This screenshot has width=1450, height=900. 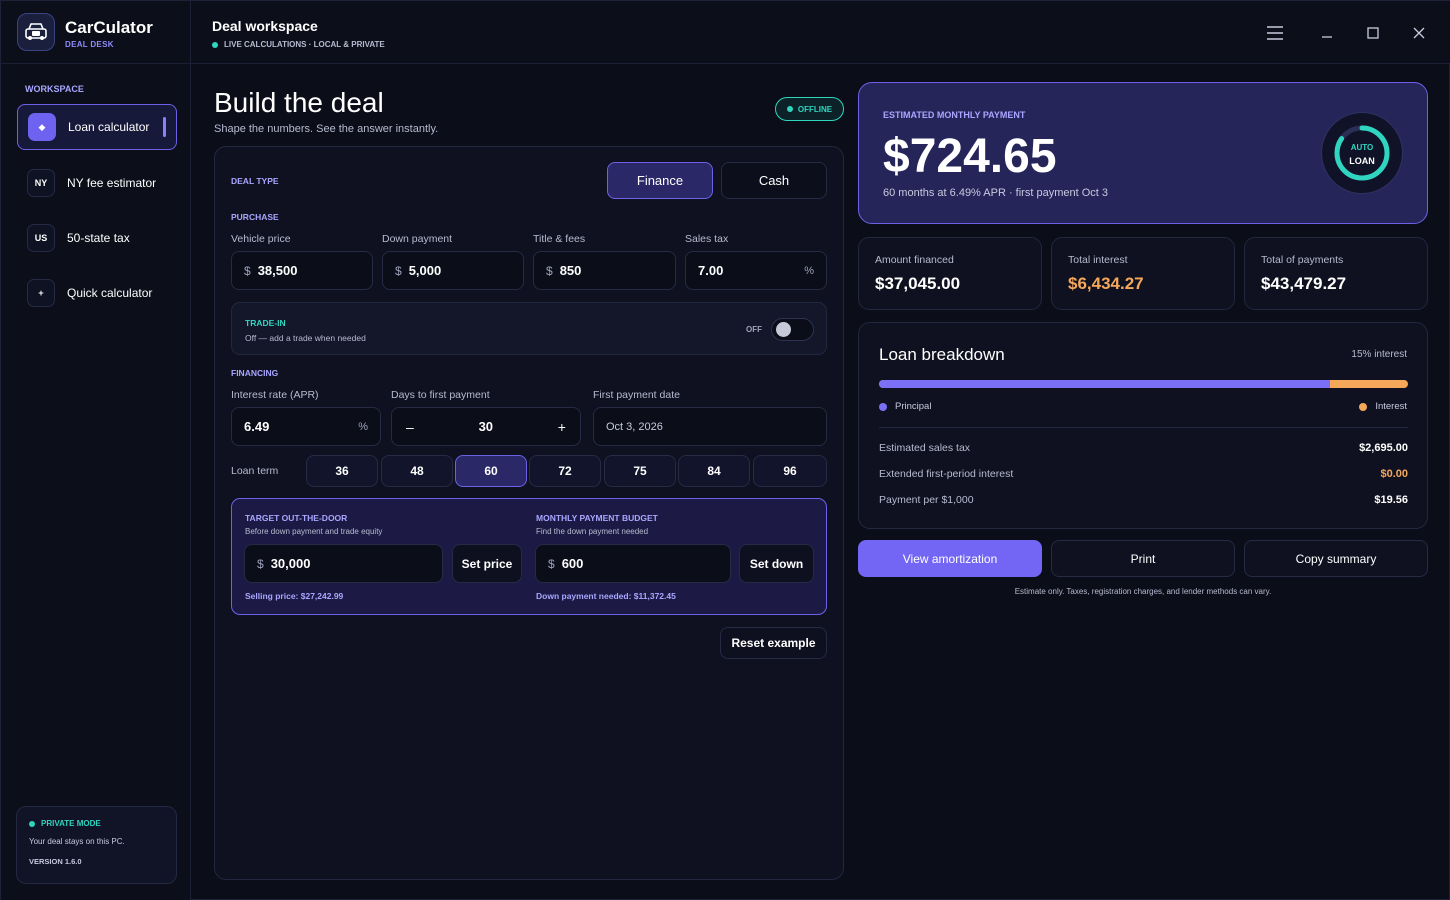 What do you see at coordinates (294, 596) in the screenshot?
I see `selling-price-note: Selling price: $27,242.99` at bounding box center [294, 596].